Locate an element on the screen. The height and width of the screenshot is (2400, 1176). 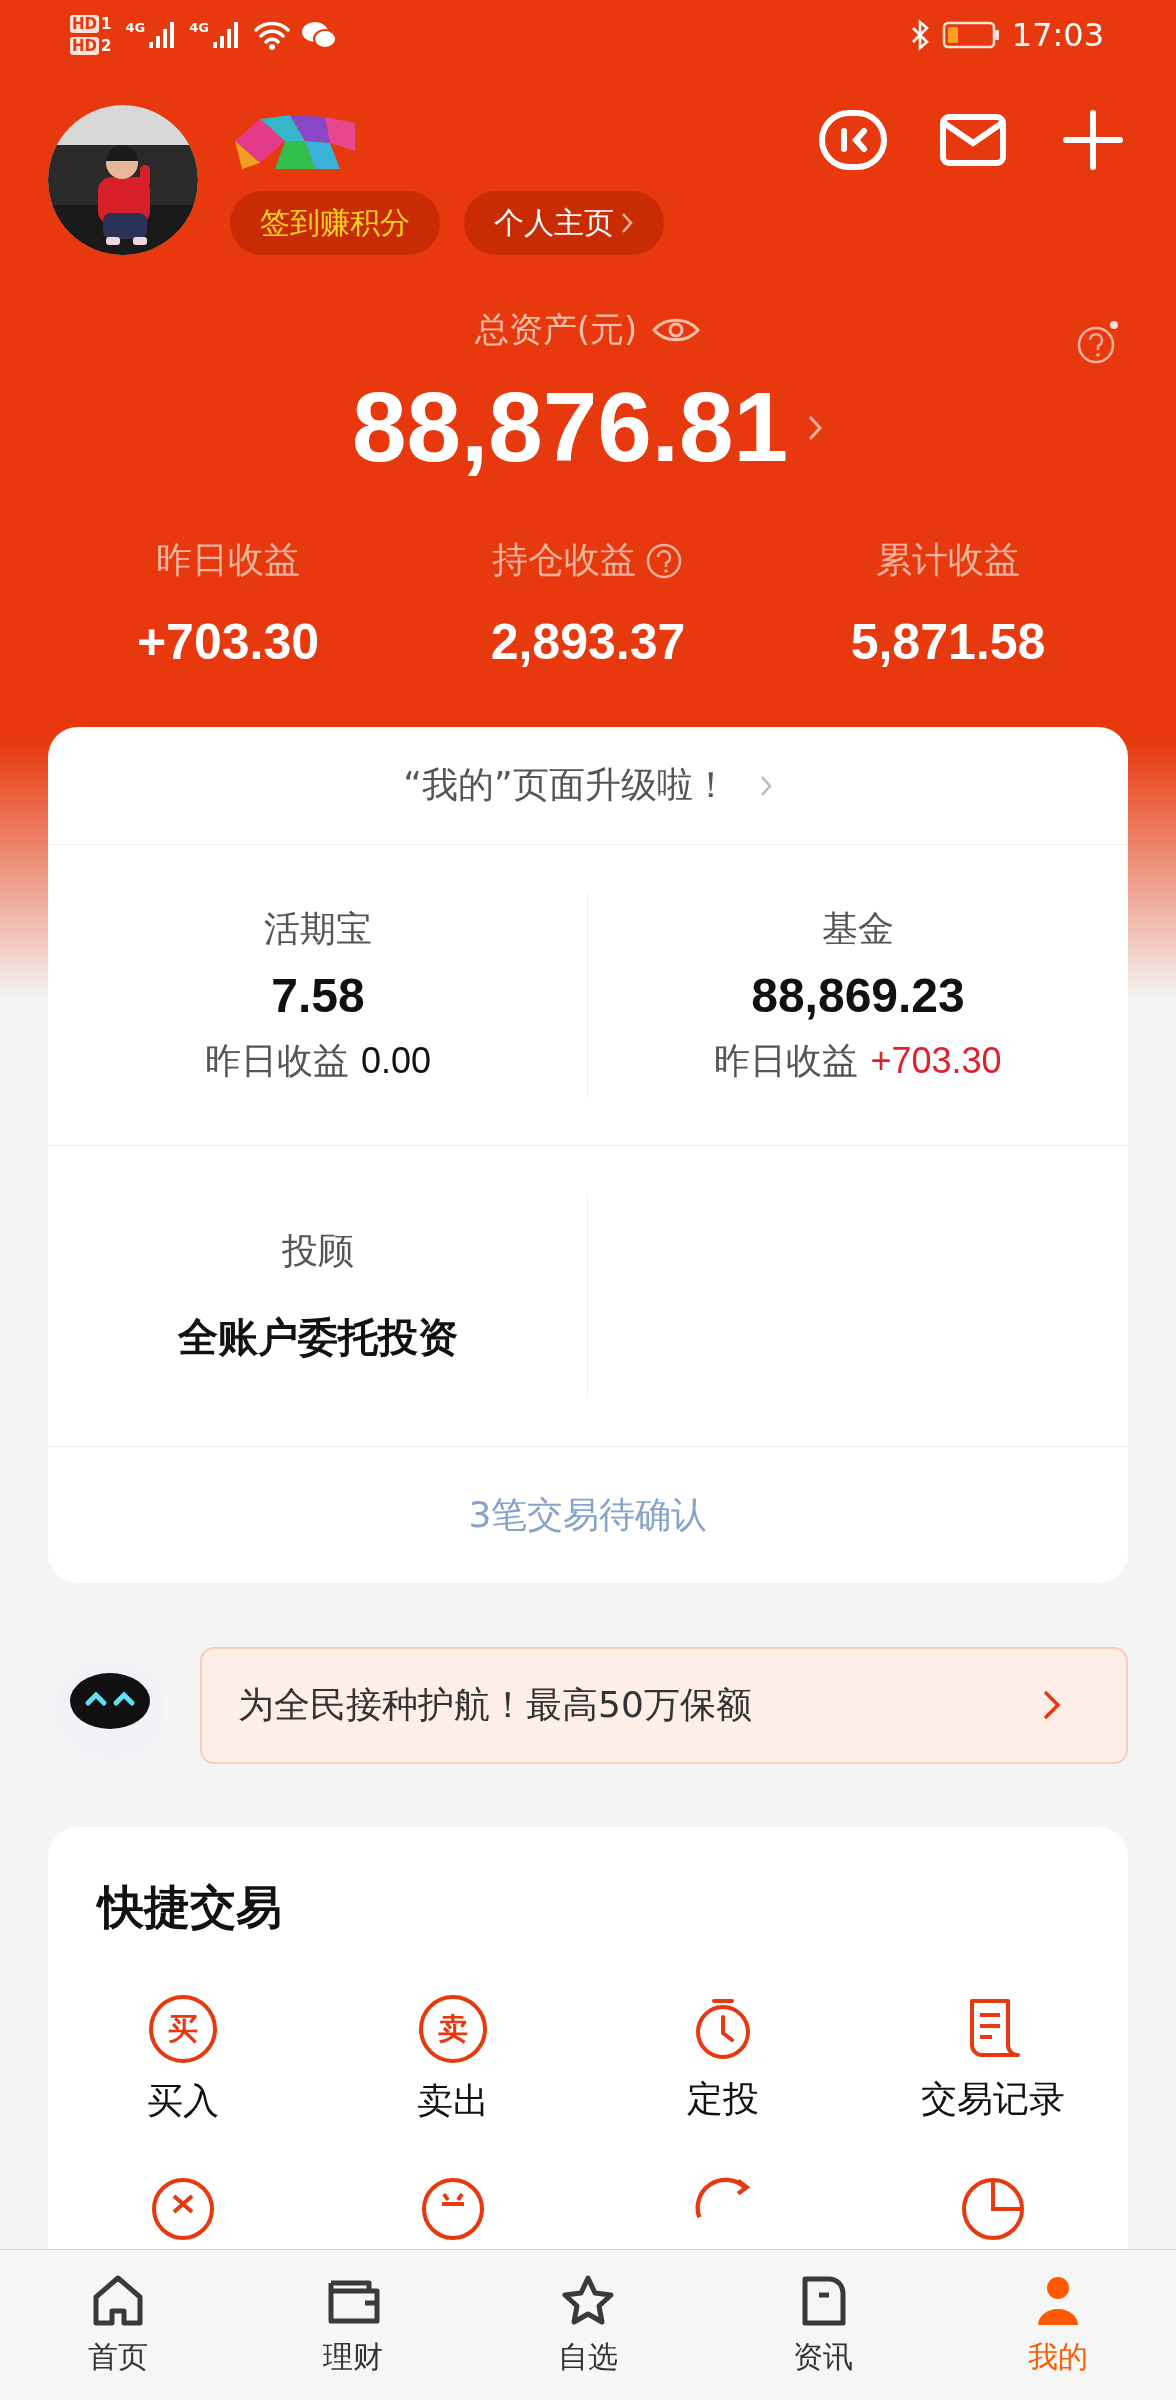
bluetooth-icon is located at coordinates (919, 35).